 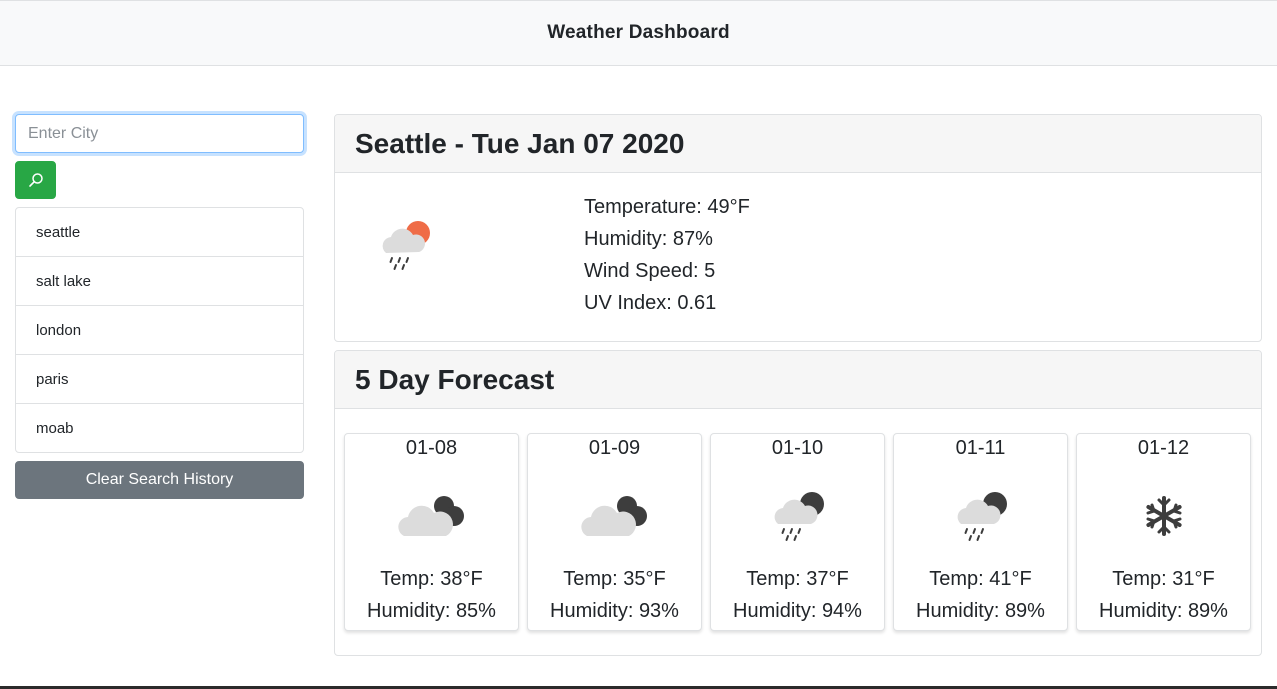 I want to click on history-item: salt lake, so click(x=159, y=281).